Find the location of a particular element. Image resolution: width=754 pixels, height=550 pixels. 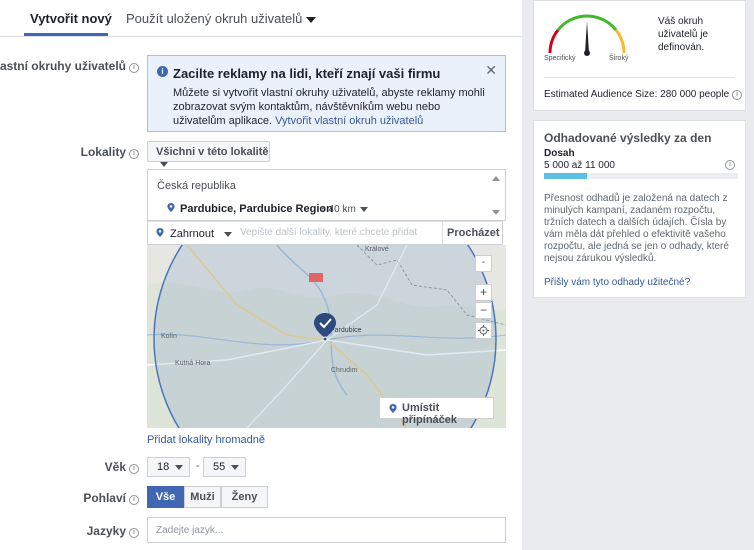

languages-label: Jazyky i is located at coordinates (113, 531).